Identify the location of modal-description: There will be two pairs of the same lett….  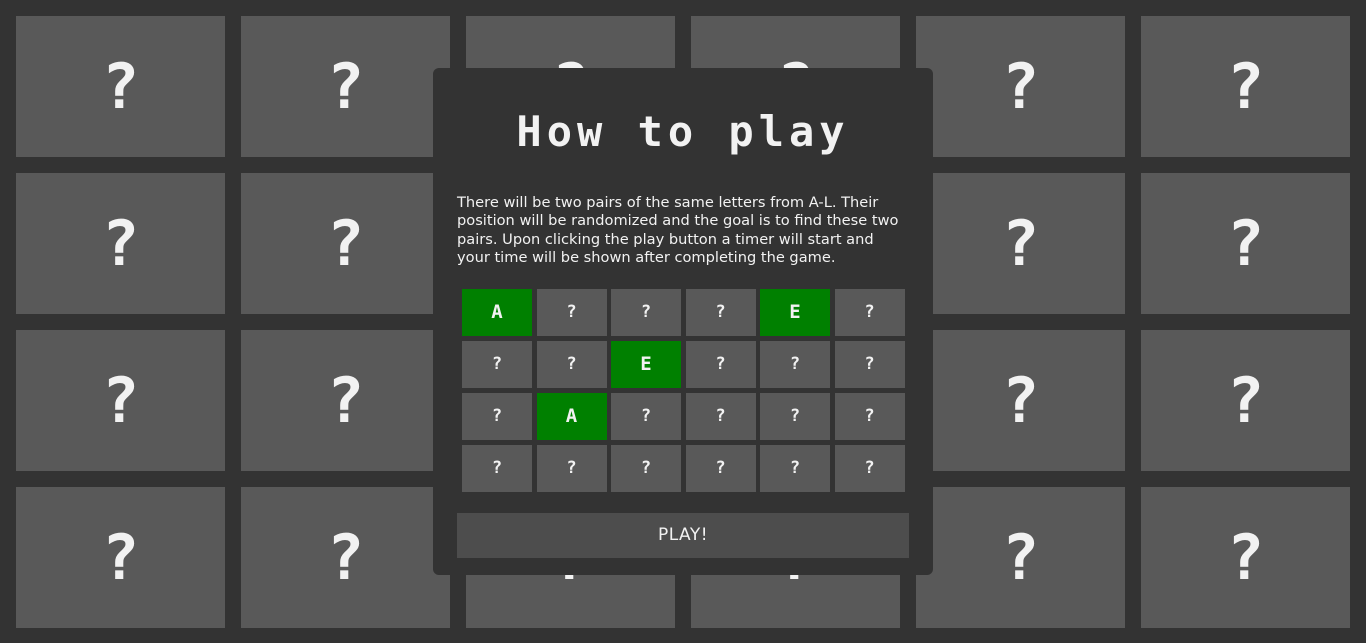
(678, 230).